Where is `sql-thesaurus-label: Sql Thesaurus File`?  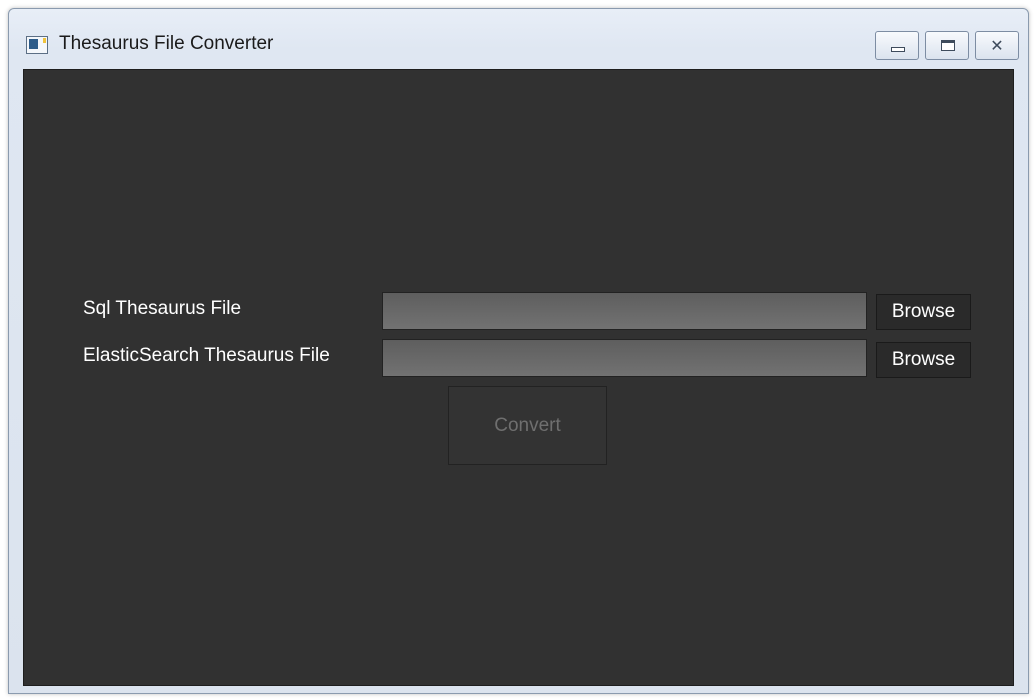 sql-thesaurus-label: Sql Thesaurus File is located at coordinates (162, 308).